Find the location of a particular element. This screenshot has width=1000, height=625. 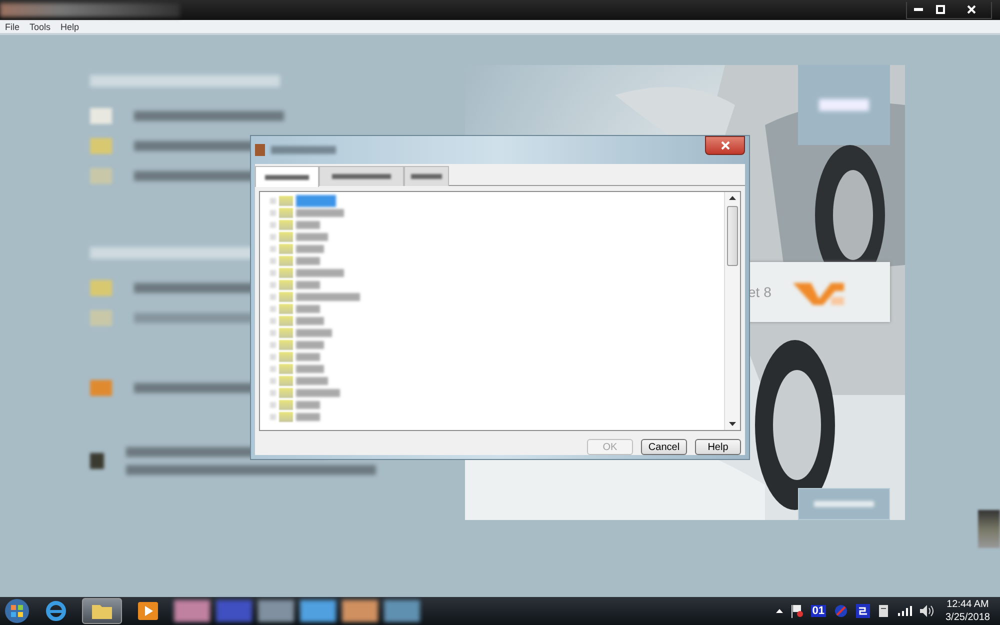

clock-date: 3/25/2018 is located at coordinates (968, 617).